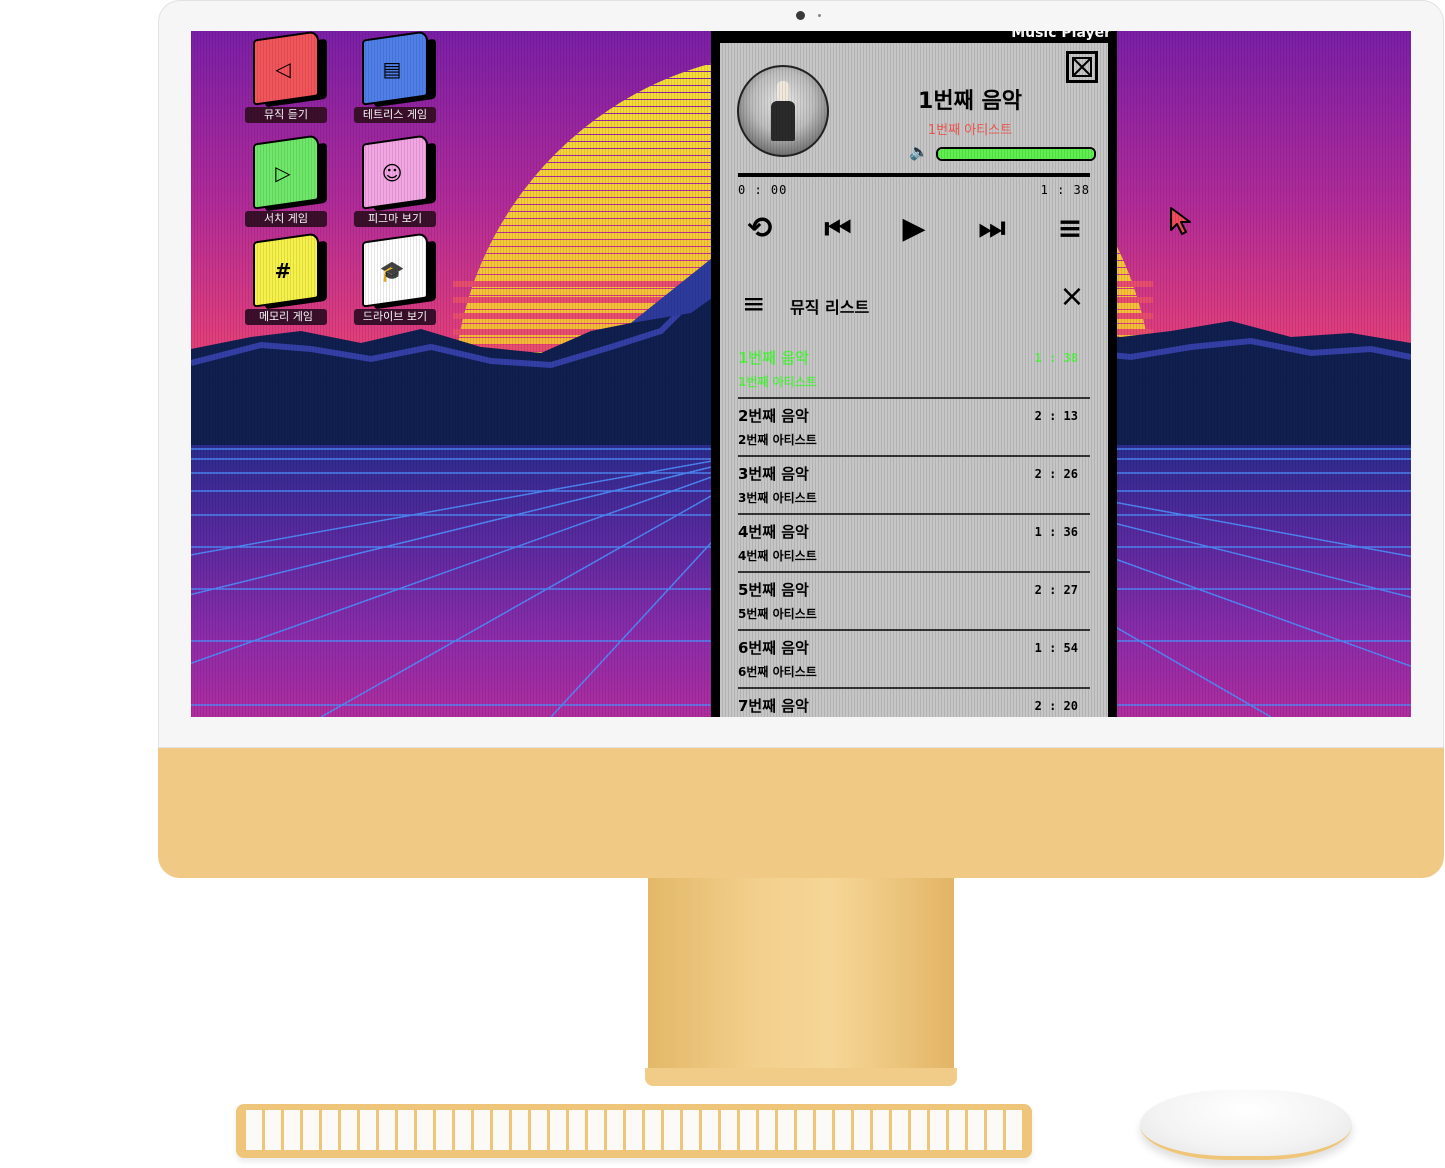  I want to click on desktop-icon-drive: 🎓 드라이브 보기, so click(399, 280).